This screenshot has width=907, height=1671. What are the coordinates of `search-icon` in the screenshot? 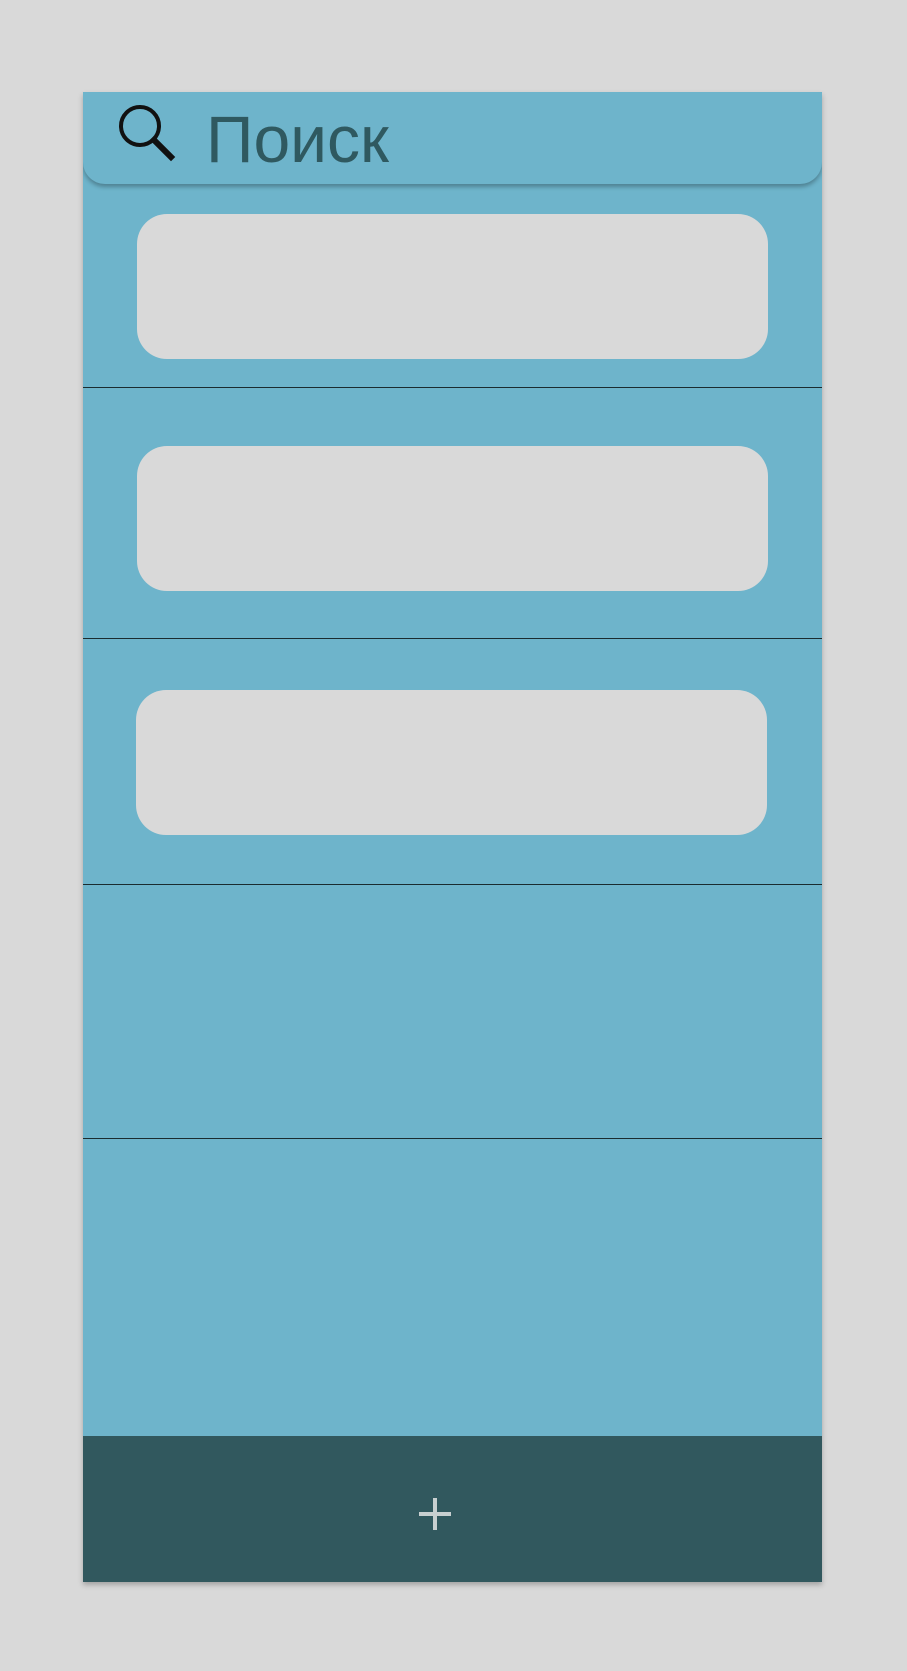 It's located at (147, 133).